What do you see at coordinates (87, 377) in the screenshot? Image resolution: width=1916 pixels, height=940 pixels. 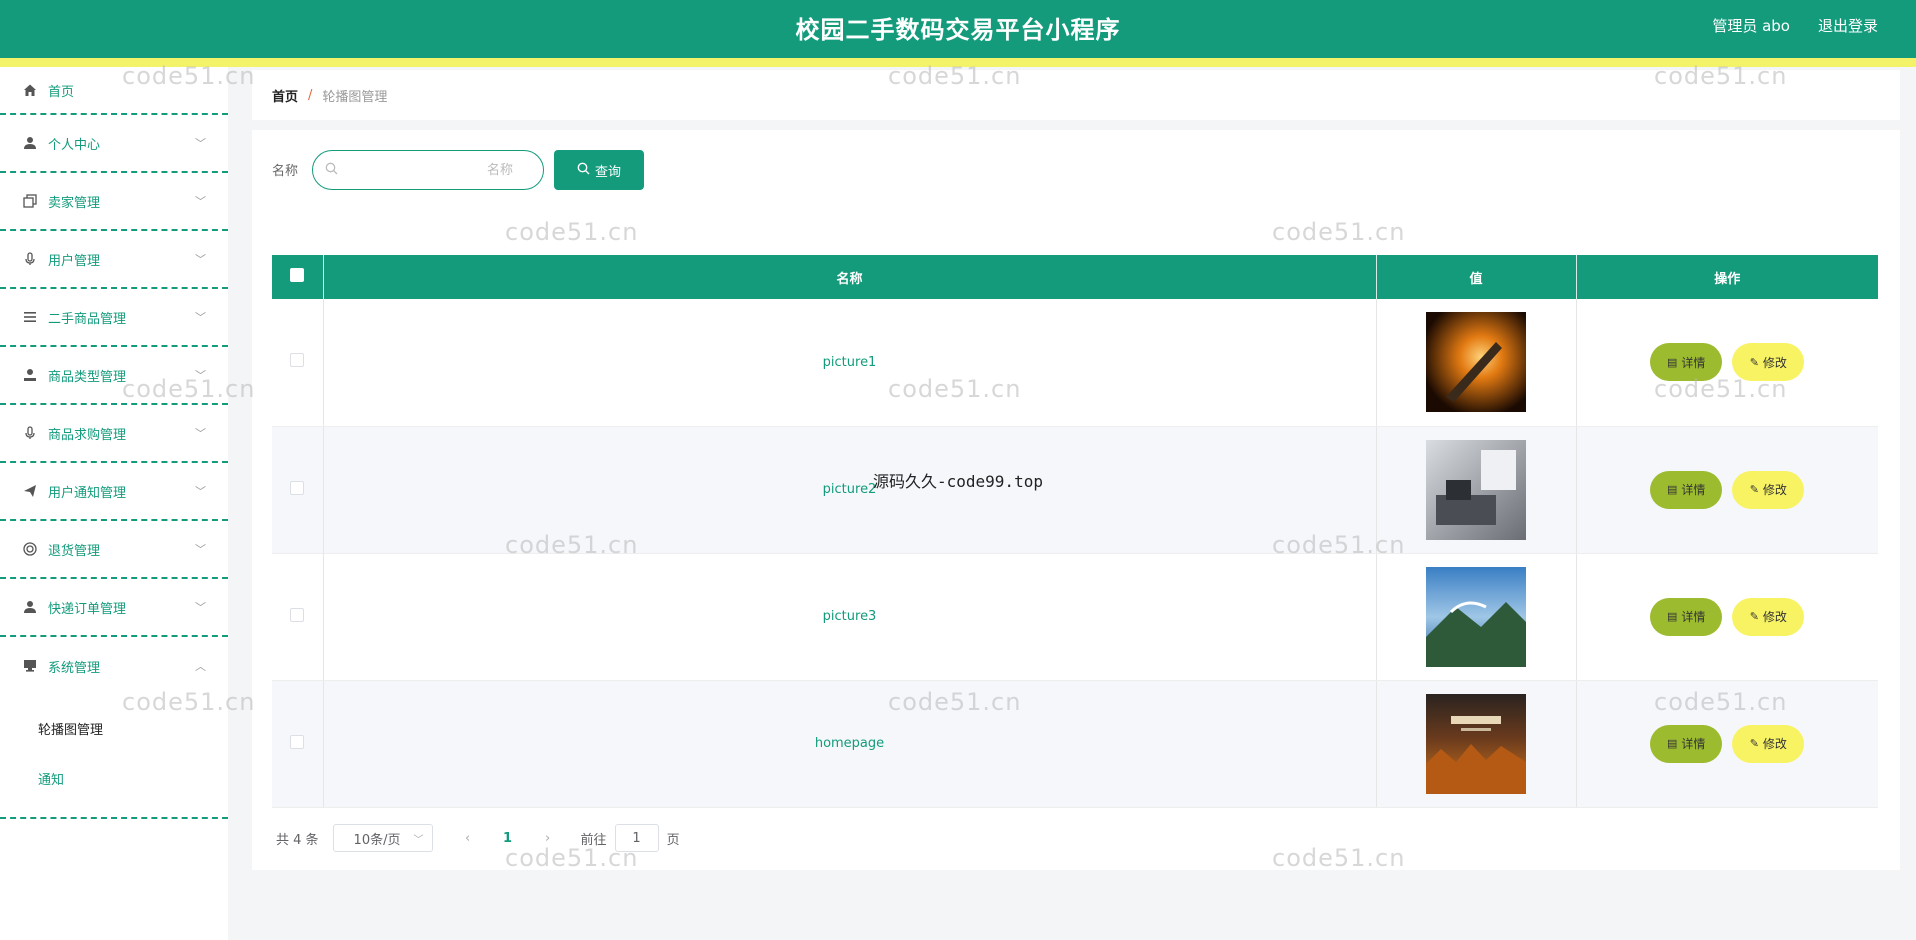 I see `sidebar-item-label: 商品类型管理` at bounding box center [87, 377].